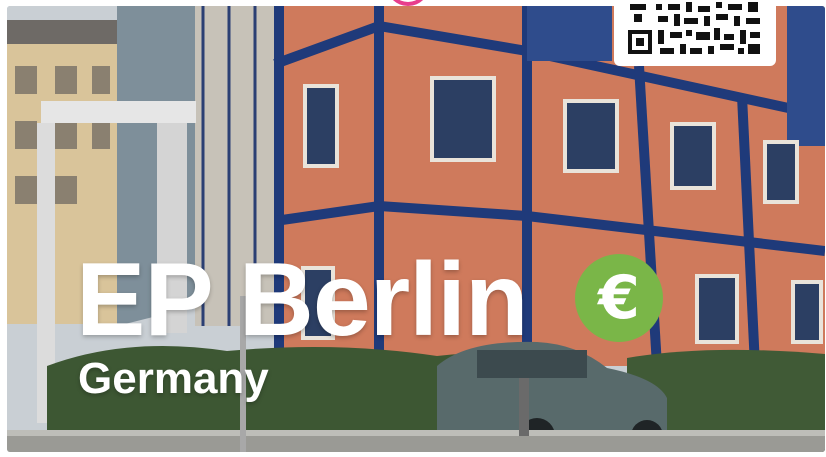 This screenshot has width=826, height=457. I want to click on qr-code, so click(695, 33).